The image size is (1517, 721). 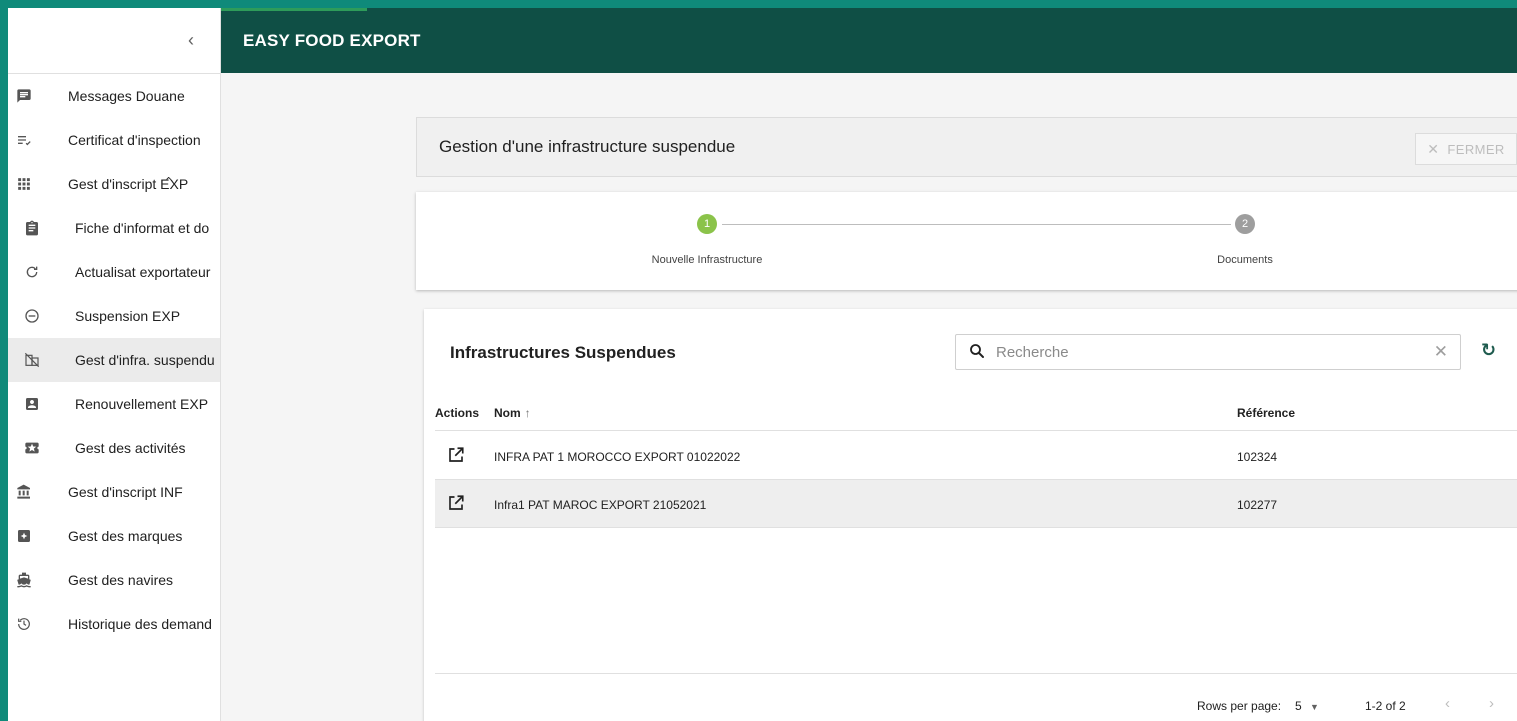 I want to click on grid-icon, so click(x=24, y=184).